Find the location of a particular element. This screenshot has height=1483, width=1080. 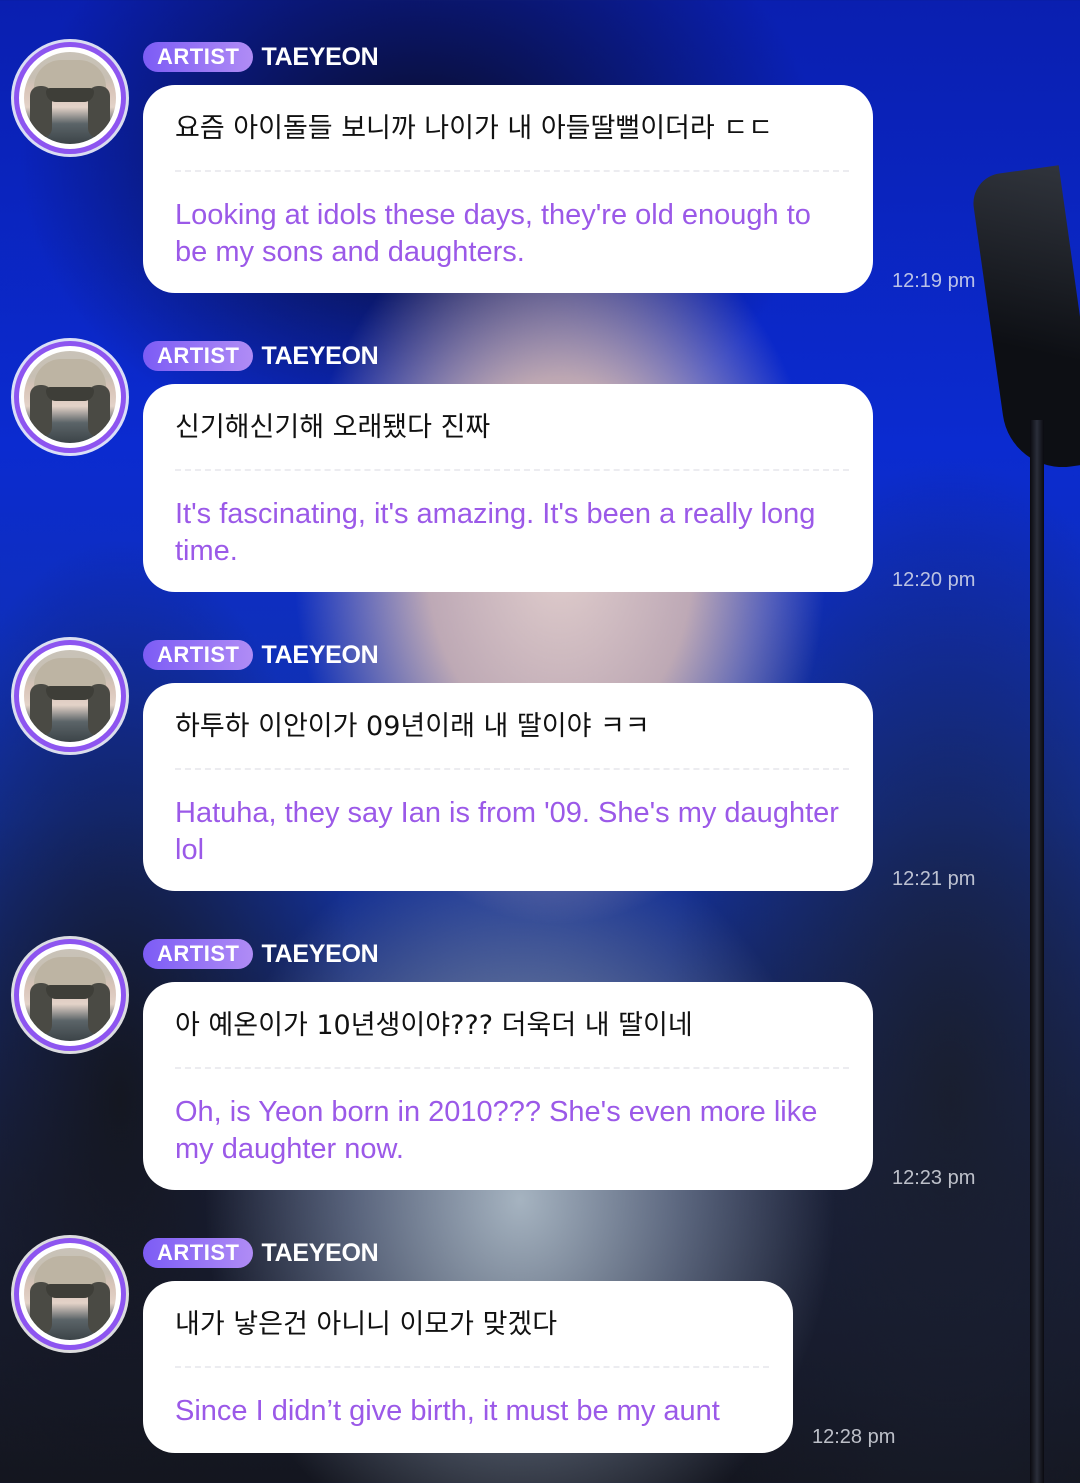

timestamp: 12:20 pm is located at coordinates (934, 580).